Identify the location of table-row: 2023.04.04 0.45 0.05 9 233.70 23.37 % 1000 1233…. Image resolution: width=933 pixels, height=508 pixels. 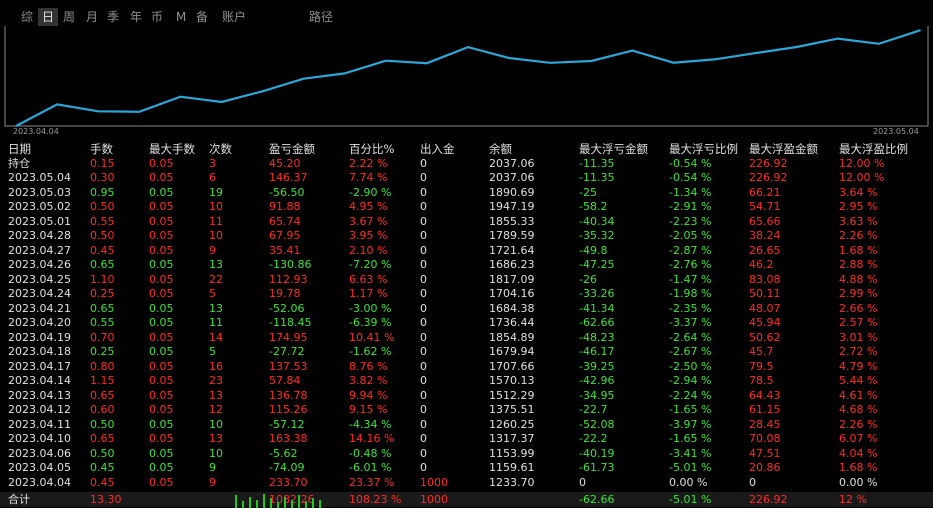
(466, 483).